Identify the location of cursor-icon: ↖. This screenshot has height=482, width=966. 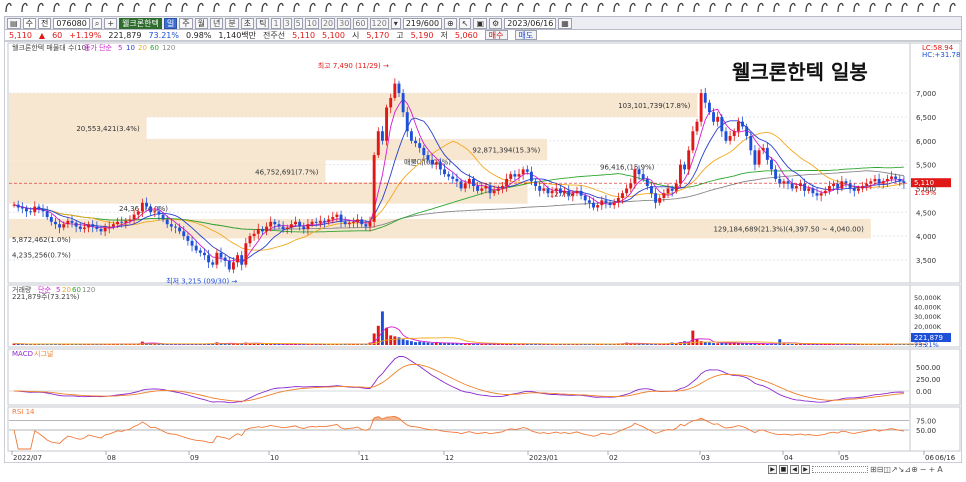
(465, 23).